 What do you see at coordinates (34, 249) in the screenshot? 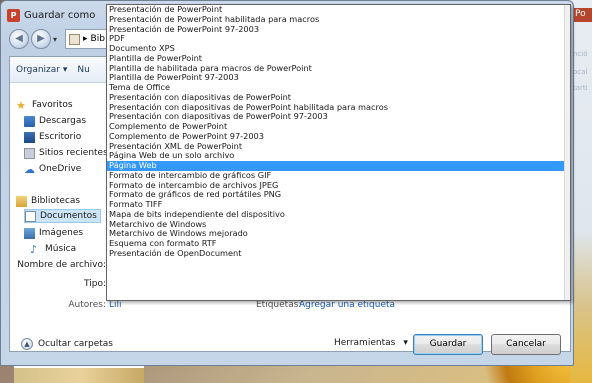
I see `music-icon: ♪` at bounding box center [34, 249].